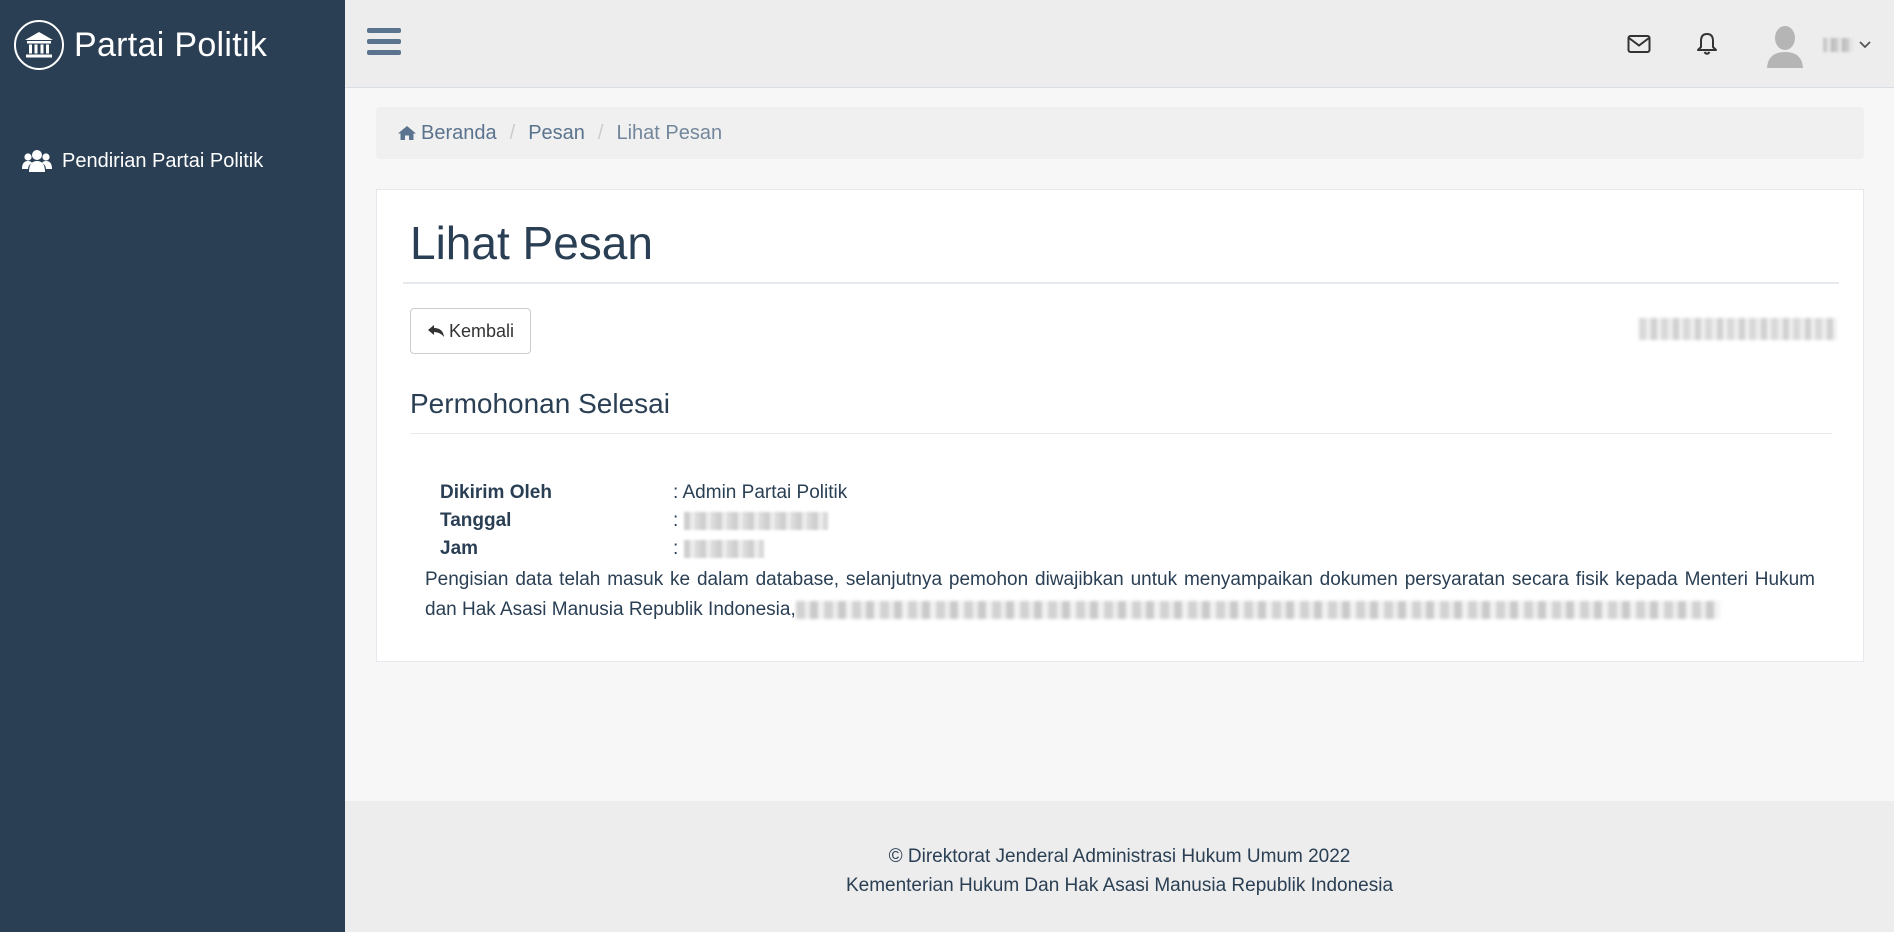 The width and height of the screenshot is (1894, 932). Describe the element at coordinates (163, 160) in the screenshot. I see `sidebar-item-label: Pendirian Partai Politik` at that location.